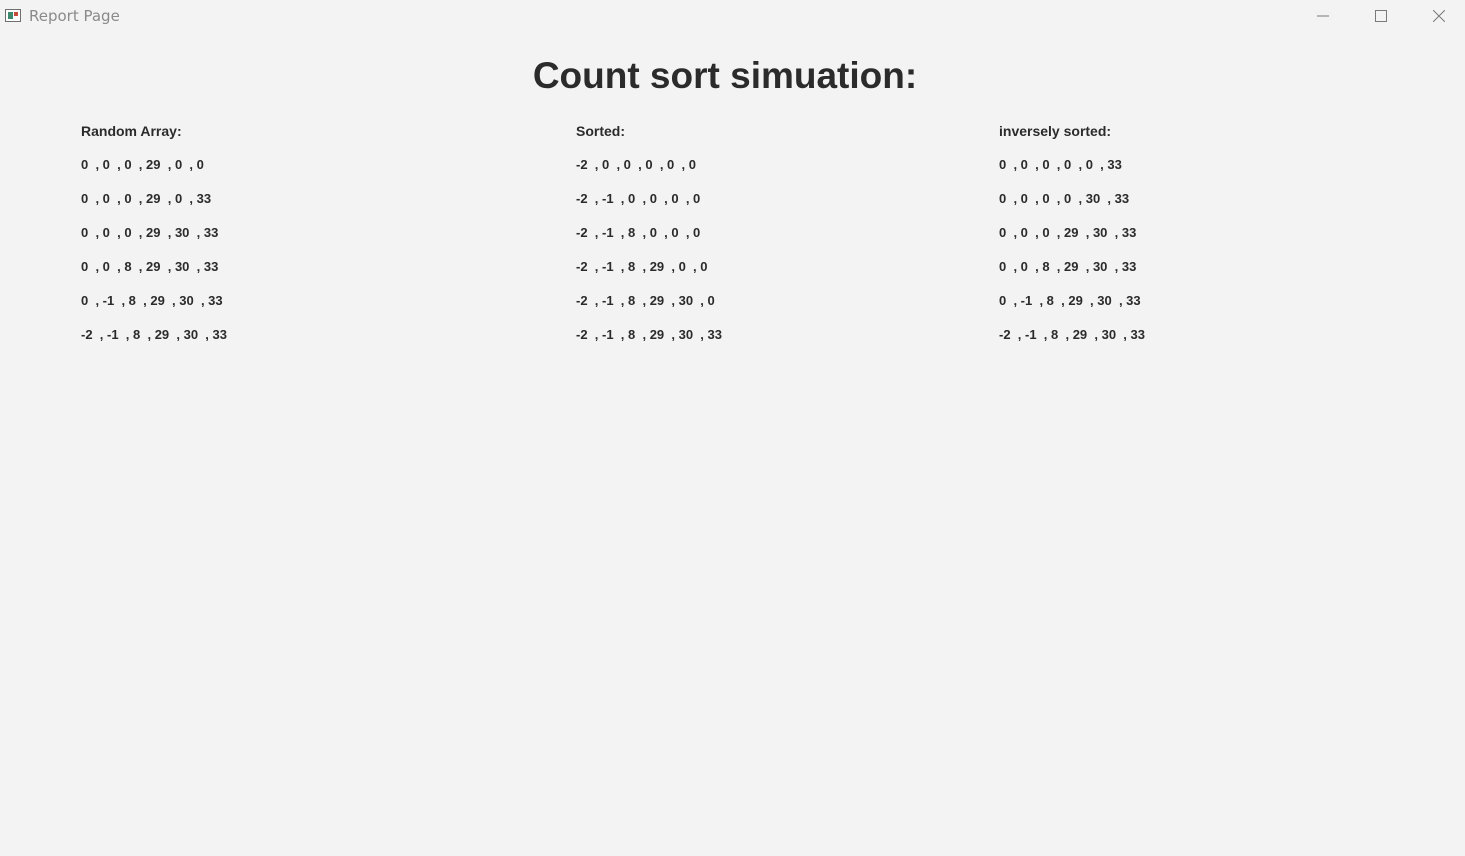 The width and height of the screenshot is (1465, 856). What do you see at coordinates (732, 16) in the screenshot?
I see `title-bar: Report Page` at bounding box center [732, 16].